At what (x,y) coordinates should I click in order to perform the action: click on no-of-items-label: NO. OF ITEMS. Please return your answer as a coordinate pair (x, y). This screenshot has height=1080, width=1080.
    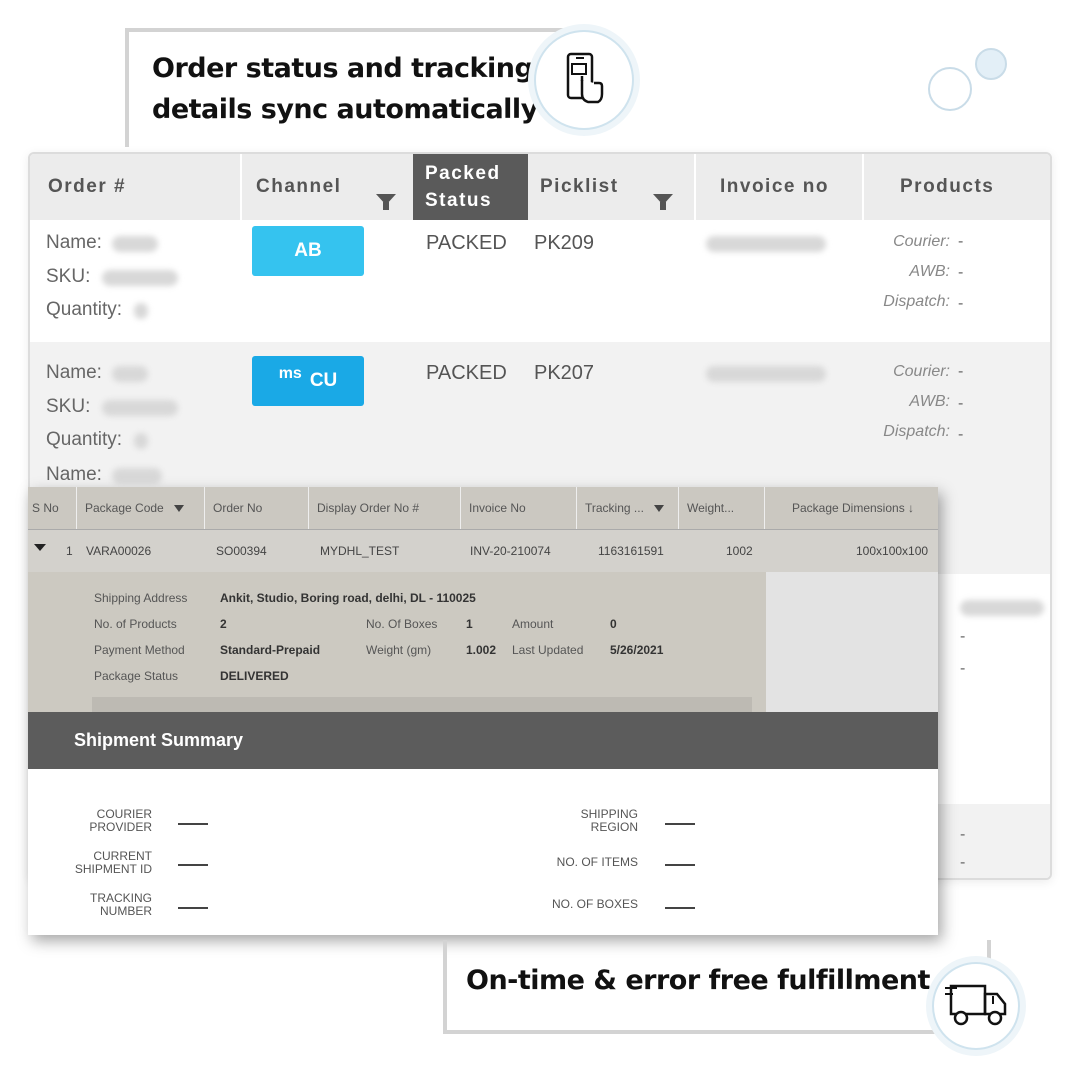
    Looking at the image, I should click on (597, 862).